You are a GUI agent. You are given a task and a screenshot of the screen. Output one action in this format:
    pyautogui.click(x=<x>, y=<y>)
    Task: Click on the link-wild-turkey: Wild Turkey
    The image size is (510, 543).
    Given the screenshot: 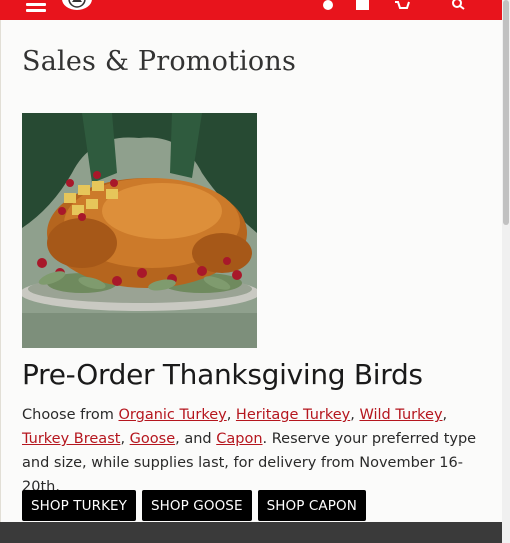 What is the action you would take?
    pyautogui.click(x=400, y=415)
    